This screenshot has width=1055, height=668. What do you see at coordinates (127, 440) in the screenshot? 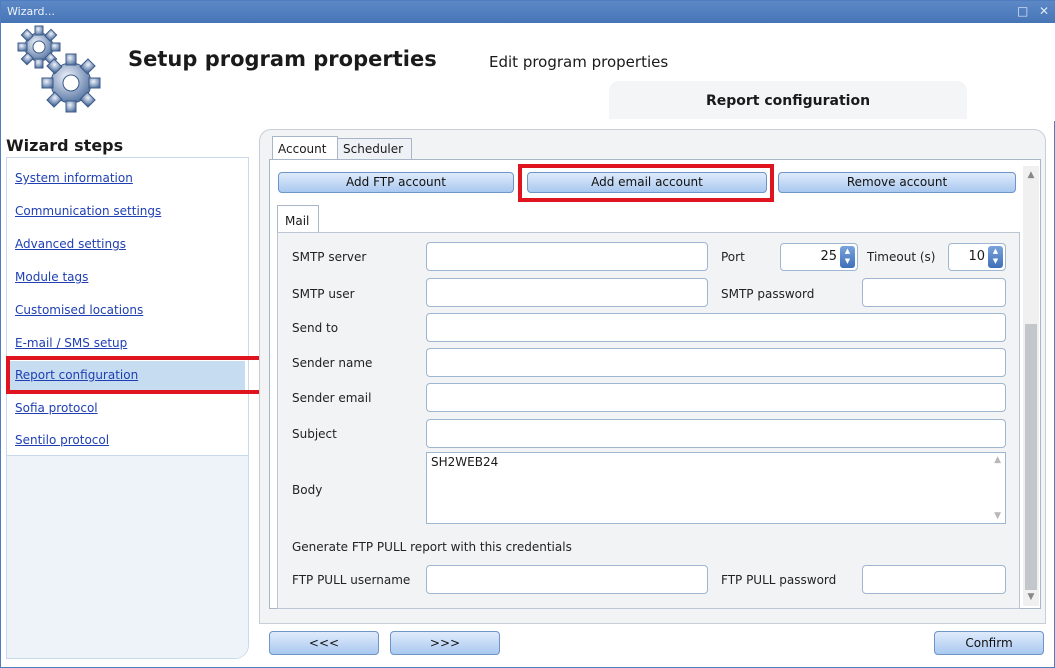
I see `step-sentilo-protocol: Sentilo protocol` at bounding box center [127, 440].